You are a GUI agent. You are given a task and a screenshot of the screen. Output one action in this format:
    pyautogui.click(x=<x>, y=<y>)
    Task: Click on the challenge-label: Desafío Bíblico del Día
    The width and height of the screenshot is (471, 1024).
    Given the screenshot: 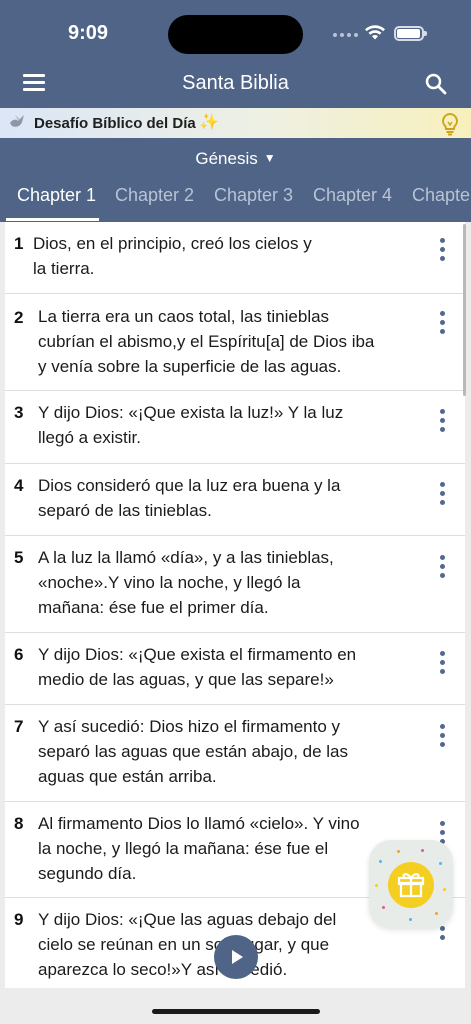 What is the action you would take?
    pyautogui.click(x=115, y=123)
    